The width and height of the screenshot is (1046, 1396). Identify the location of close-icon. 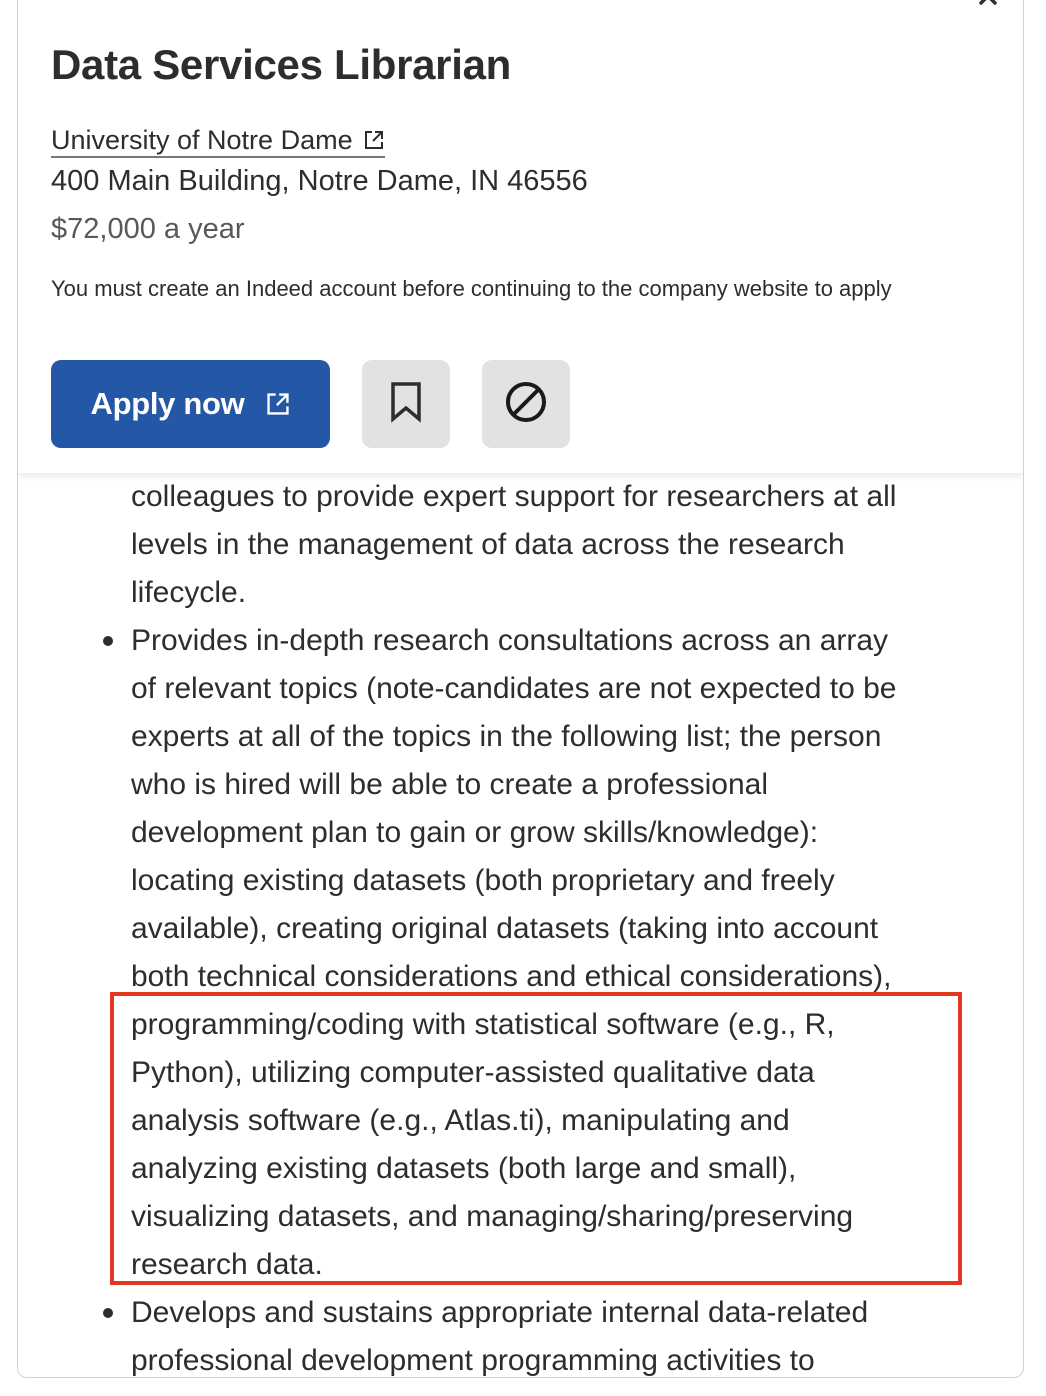
(988, 5).